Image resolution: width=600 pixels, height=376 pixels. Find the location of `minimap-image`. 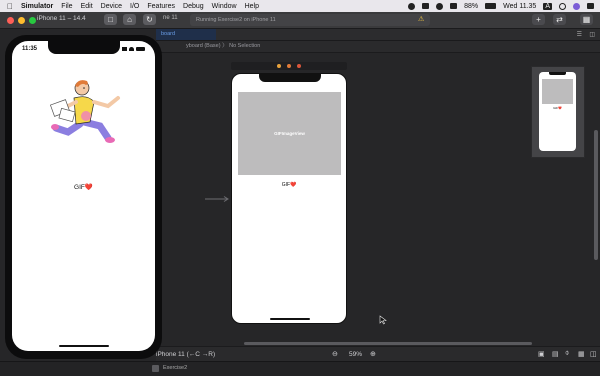

minimap-image is located at coordinates (557, 91).